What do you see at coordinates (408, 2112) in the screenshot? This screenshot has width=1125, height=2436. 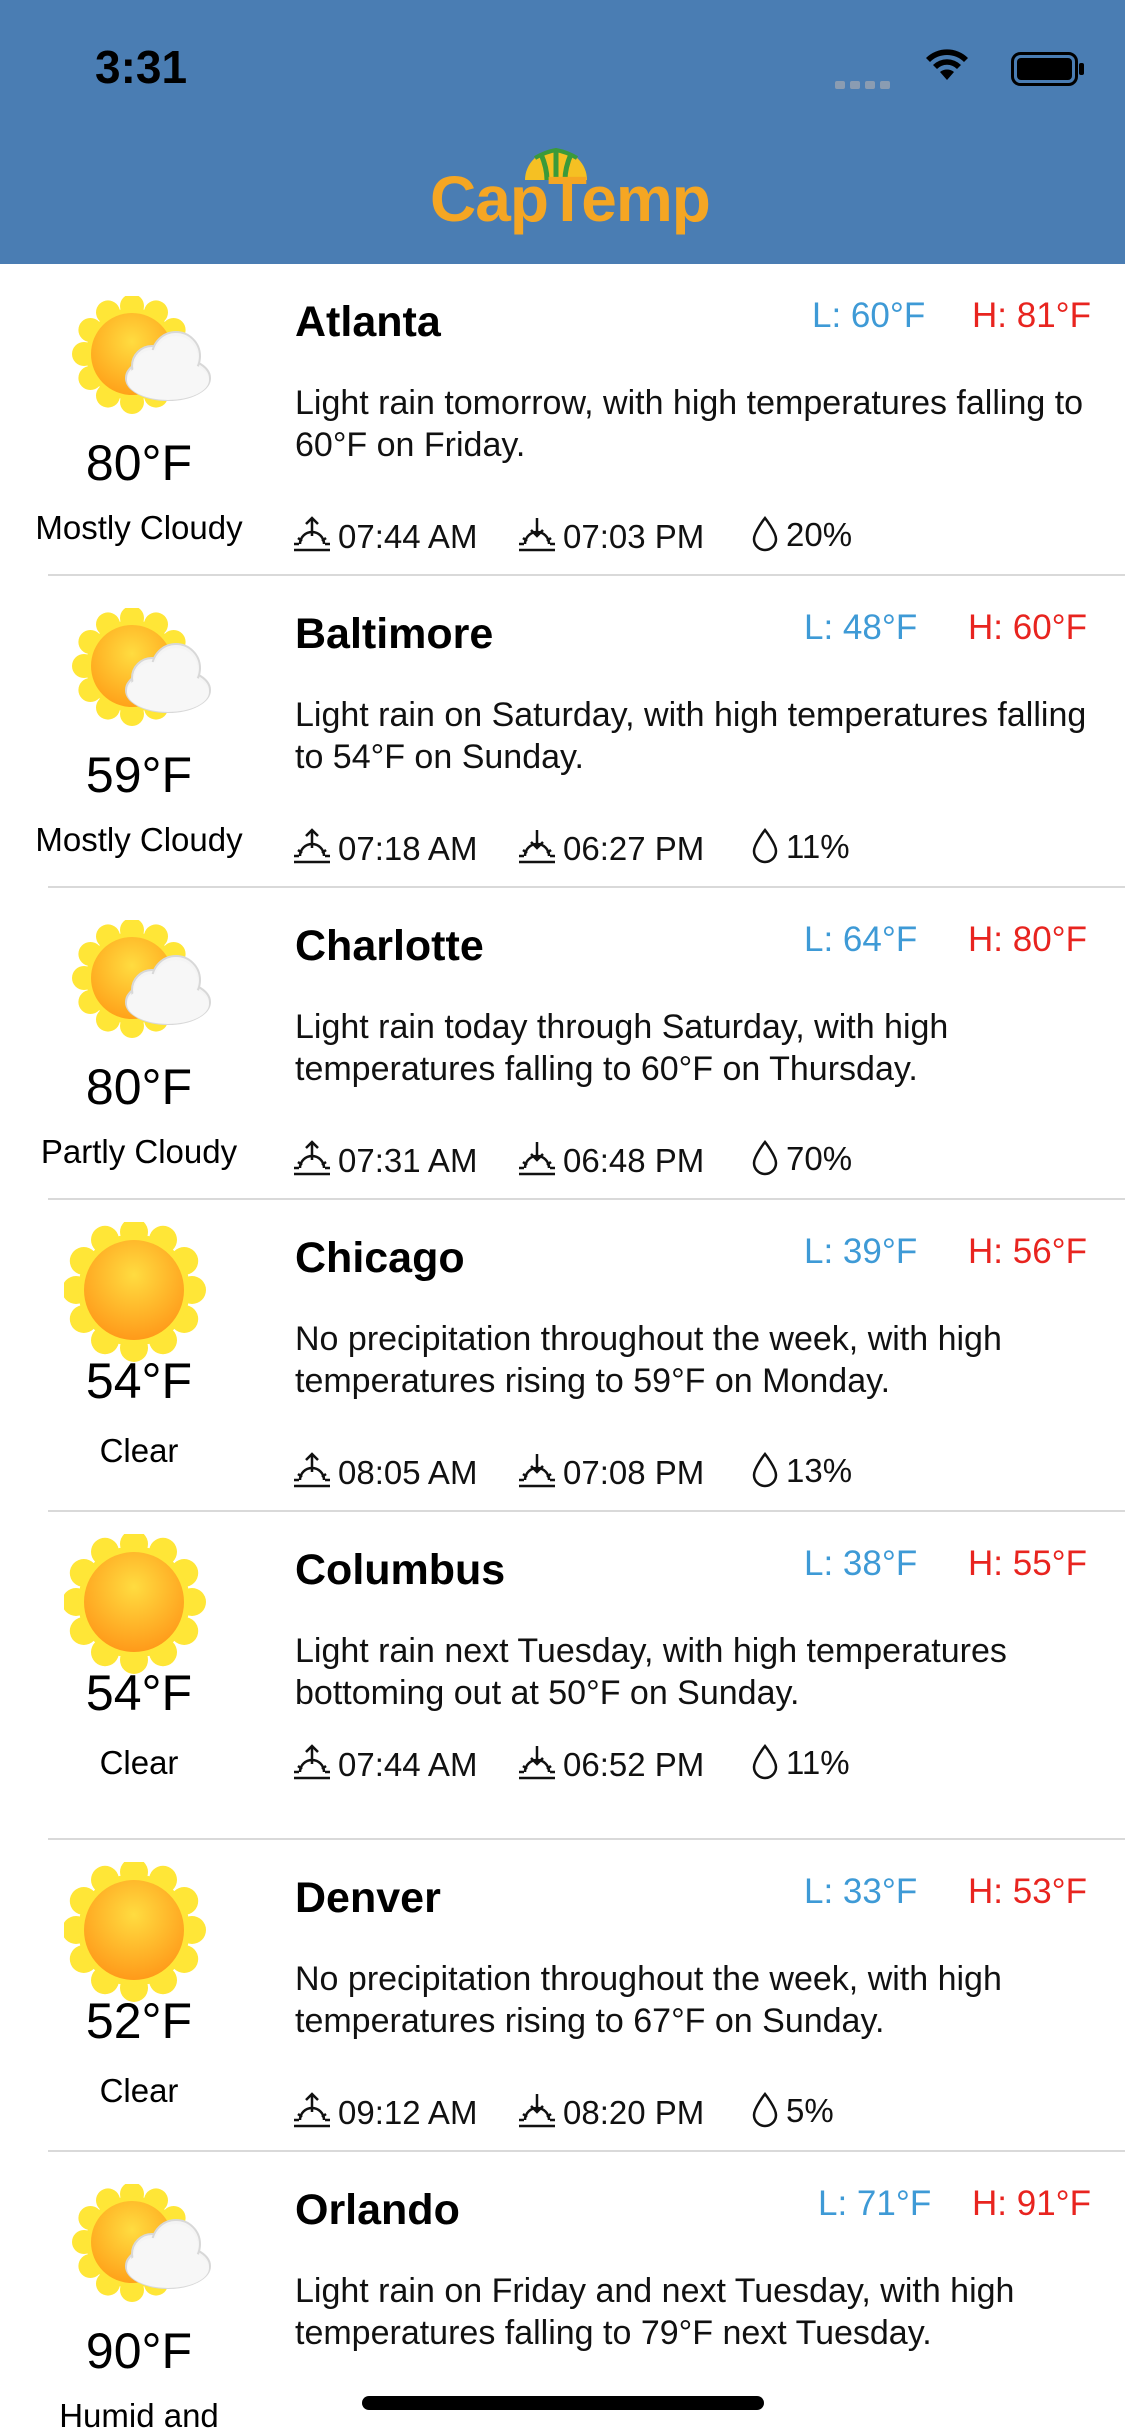 I see `sunrise-time: 09:12 AM` at bounding box center [408, 2112].